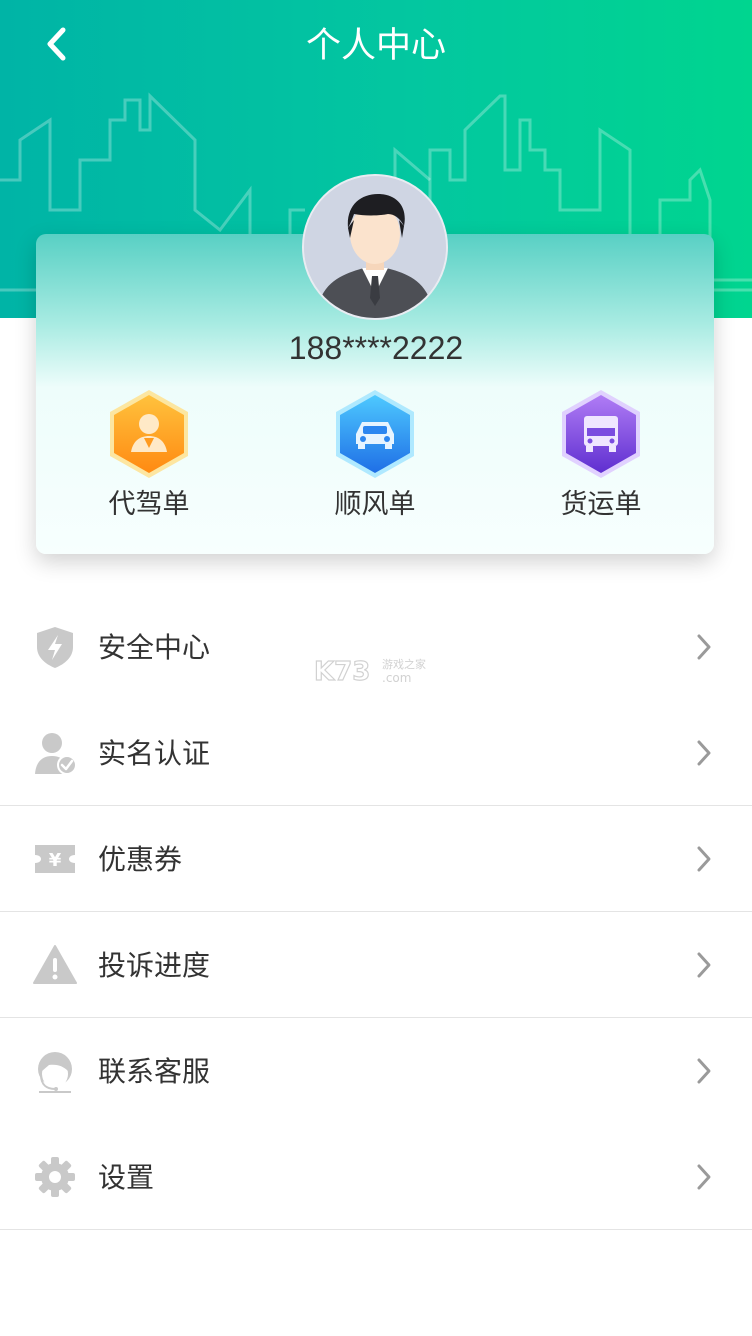 Image resolution: width=752 pixels, height=1336 pixels. Describe the element at coordinates (55, 964) in the screenshot. I see `warning-icon` at that location.